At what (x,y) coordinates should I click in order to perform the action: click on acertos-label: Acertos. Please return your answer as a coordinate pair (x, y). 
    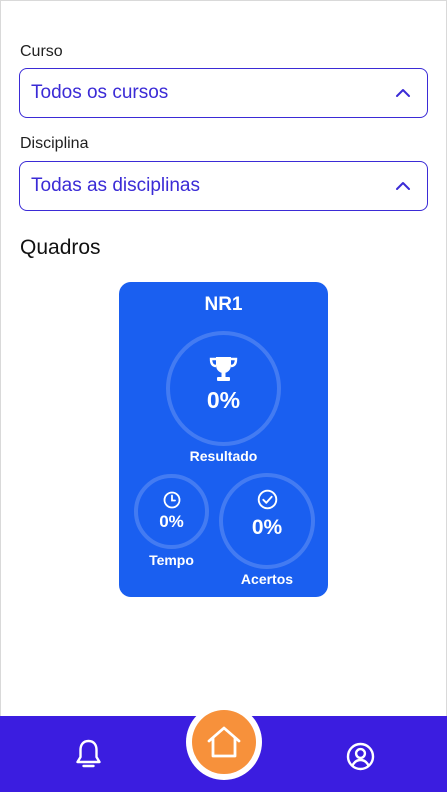
    Looking at the image, I should click on (267, 579).